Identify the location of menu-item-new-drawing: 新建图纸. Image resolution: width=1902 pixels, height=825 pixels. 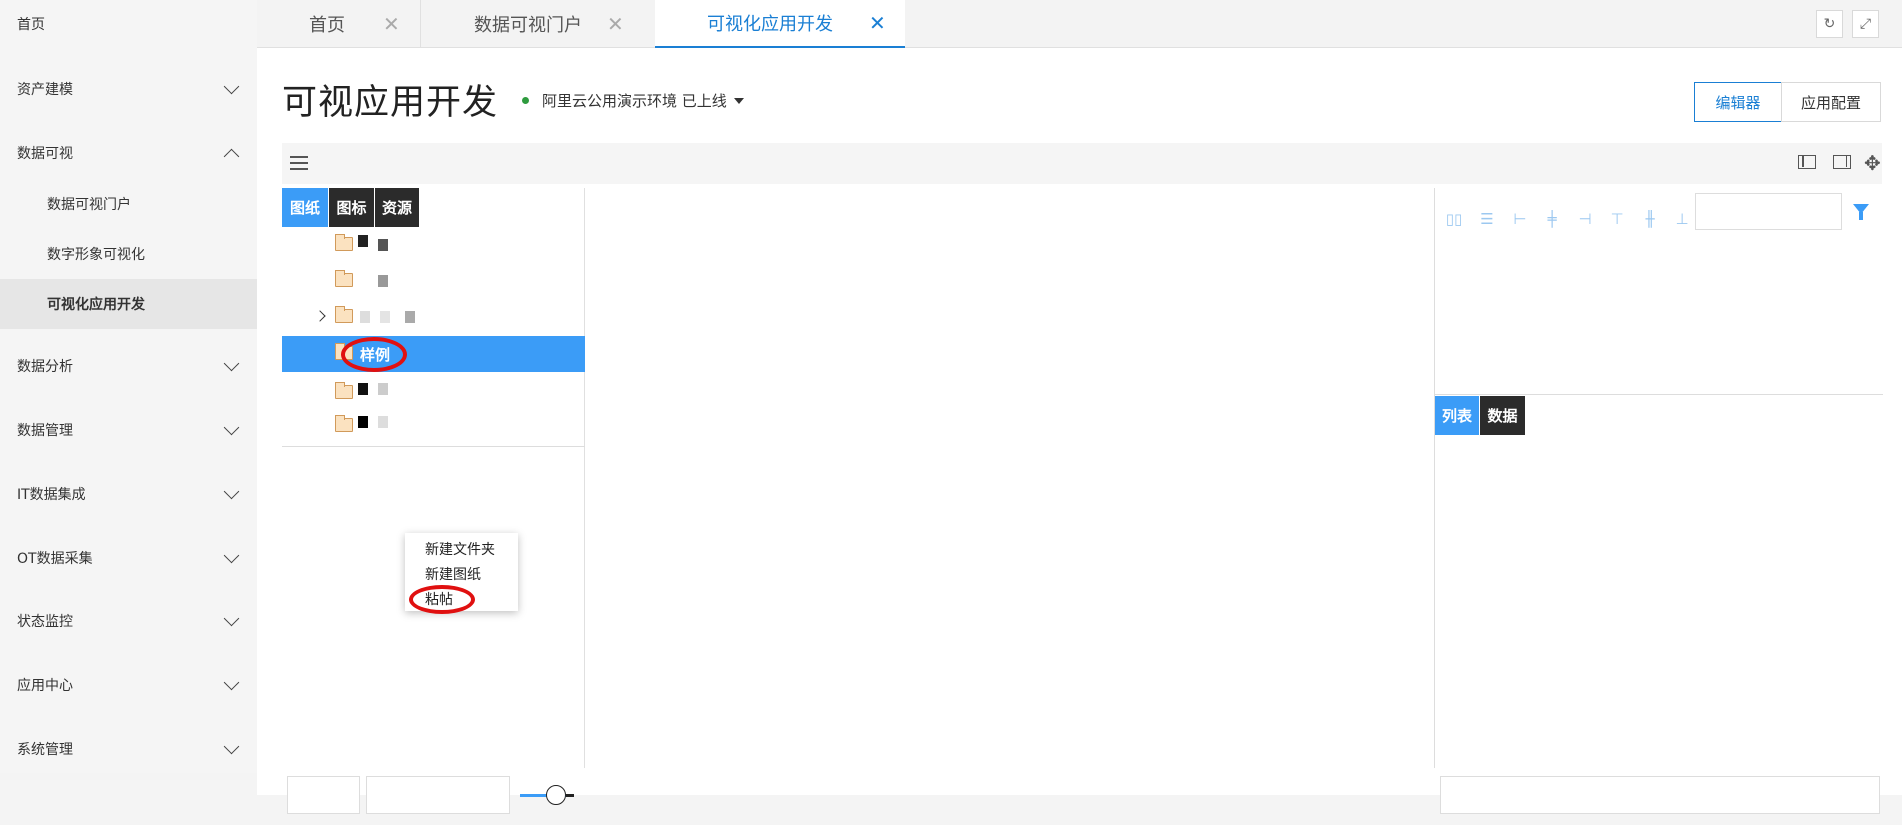
(453, 574).